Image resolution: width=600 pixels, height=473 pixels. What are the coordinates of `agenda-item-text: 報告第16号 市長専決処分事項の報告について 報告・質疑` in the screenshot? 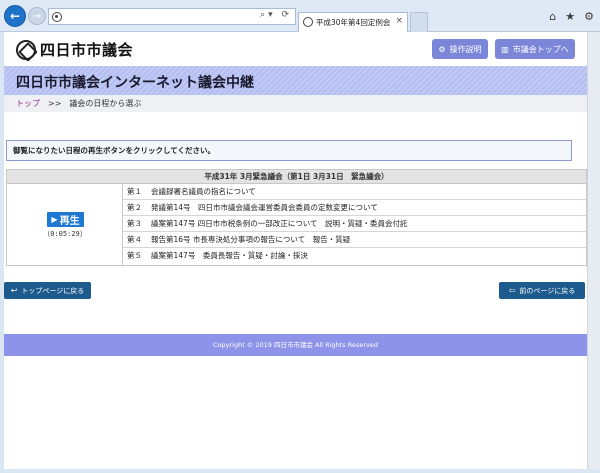 It's located at (251, 239).